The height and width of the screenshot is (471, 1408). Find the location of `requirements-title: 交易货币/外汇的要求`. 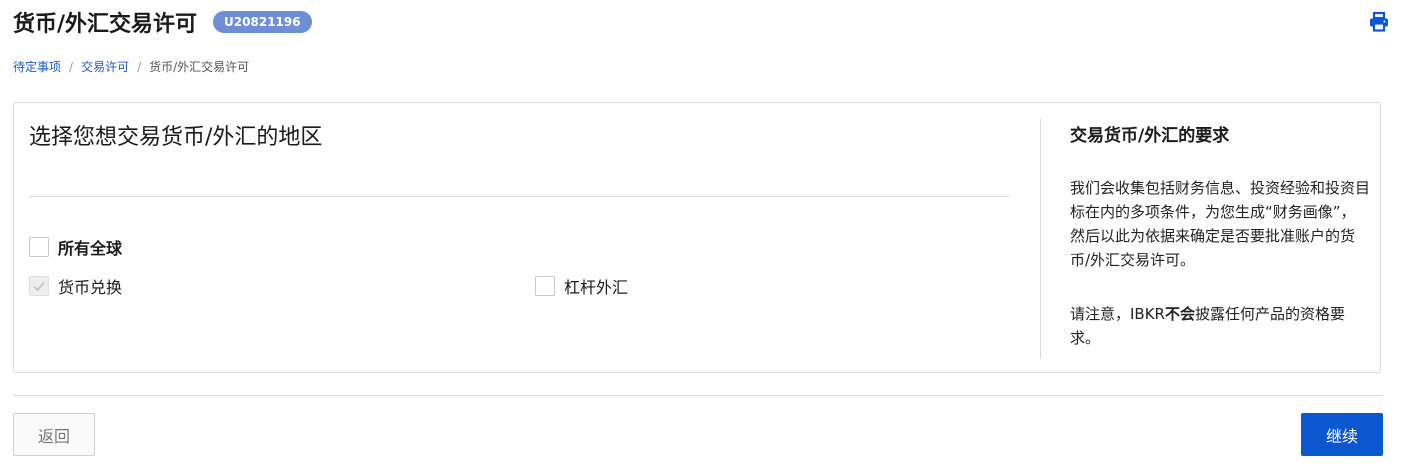

requirements-title: 交易货币/外汇的要求 is located at coordinates (1150, 136).